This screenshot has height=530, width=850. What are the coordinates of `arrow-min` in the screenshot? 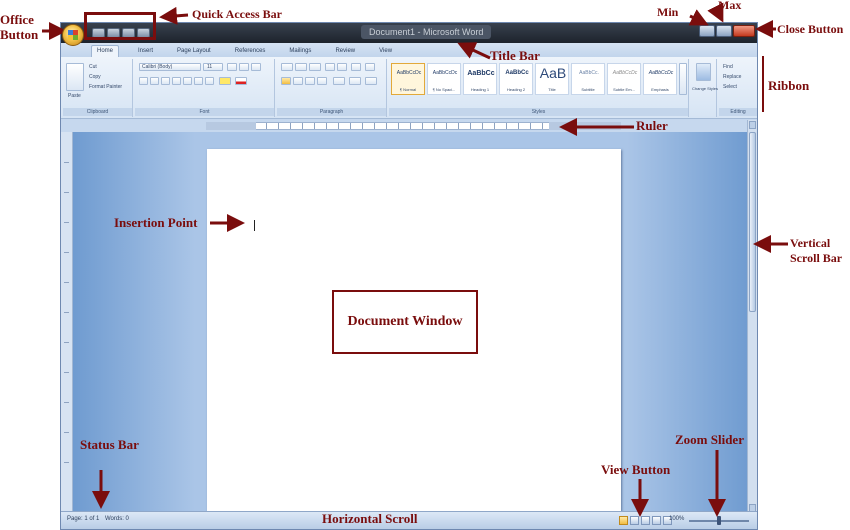 It's located at (698, 17).